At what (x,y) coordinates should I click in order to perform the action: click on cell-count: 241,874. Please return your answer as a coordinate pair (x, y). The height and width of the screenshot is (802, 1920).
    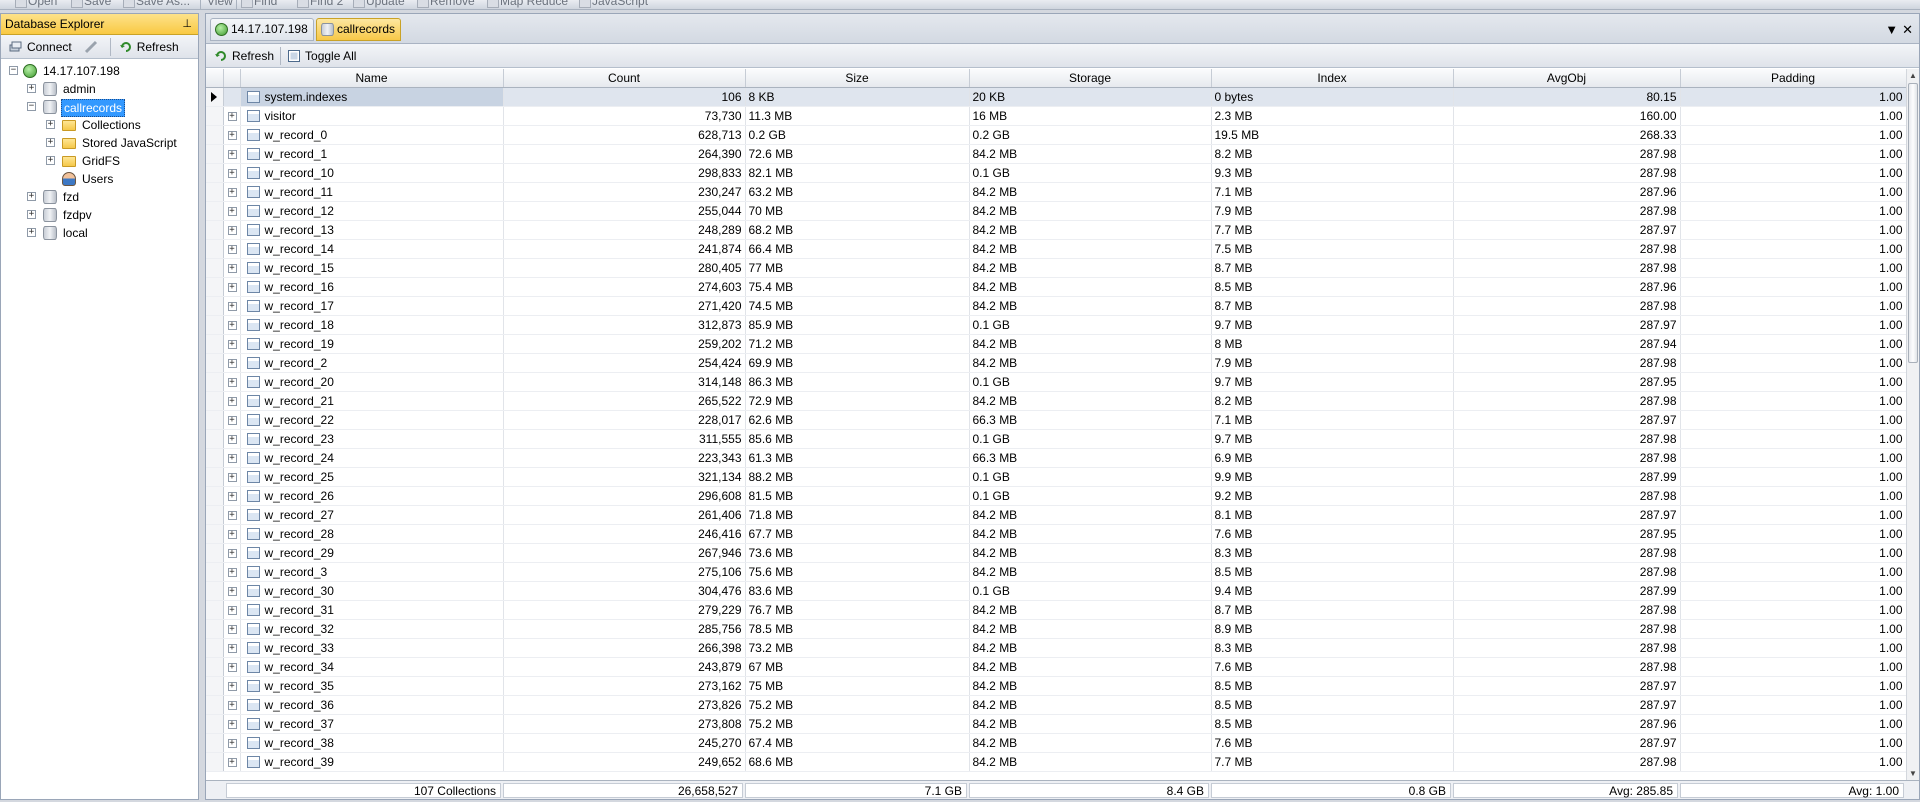
    Looking at the image, I should click on (624, 249).